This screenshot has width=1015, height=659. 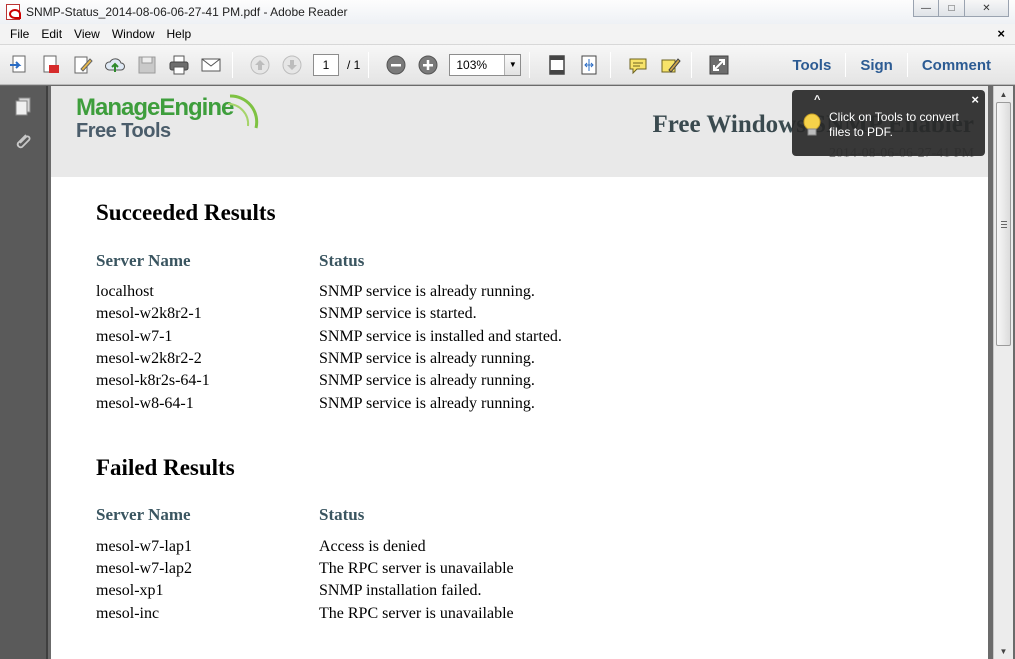 I want to click on menu-bar: File Edit View Window Help ×, so click(x=507, y=34).